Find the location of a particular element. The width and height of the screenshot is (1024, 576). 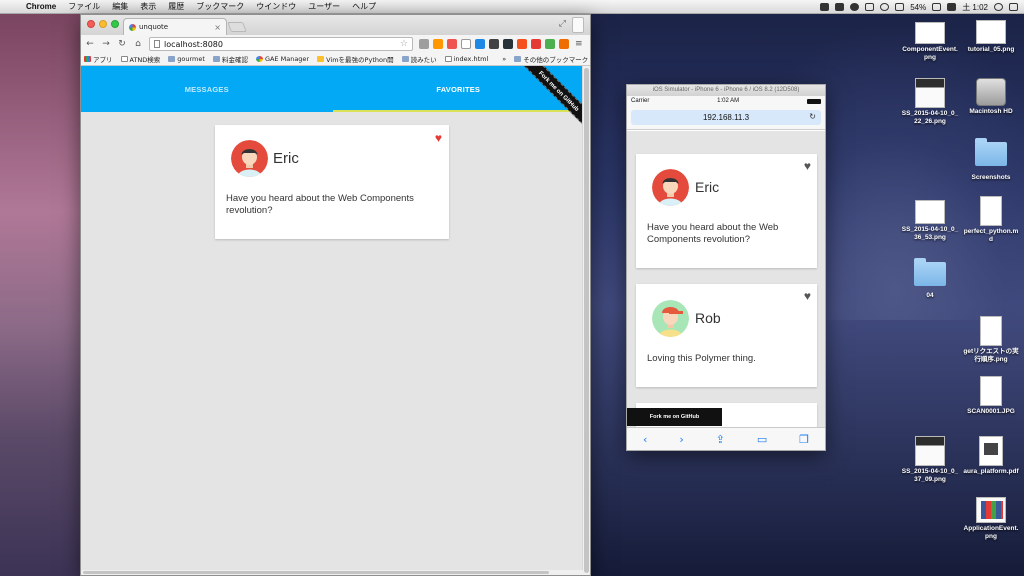

bookmark-gae: GAE Manager is located at coordinates (282, 59).